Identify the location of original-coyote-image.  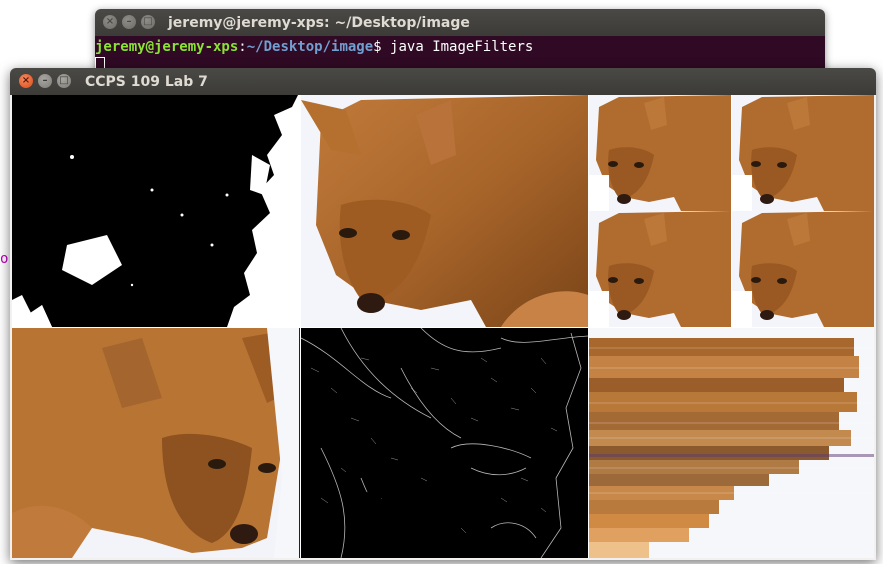
(444, 211).